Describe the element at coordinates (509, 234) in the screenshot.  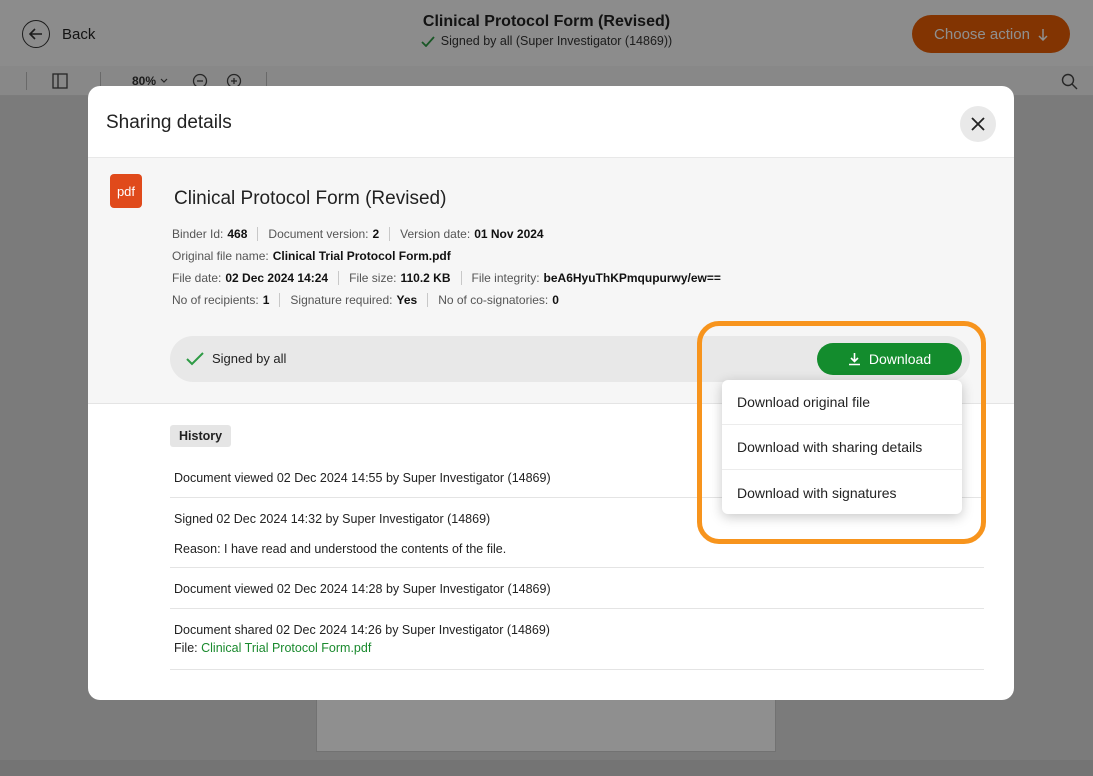
I see `version-date-value: 01 Nov 2024` at that location.